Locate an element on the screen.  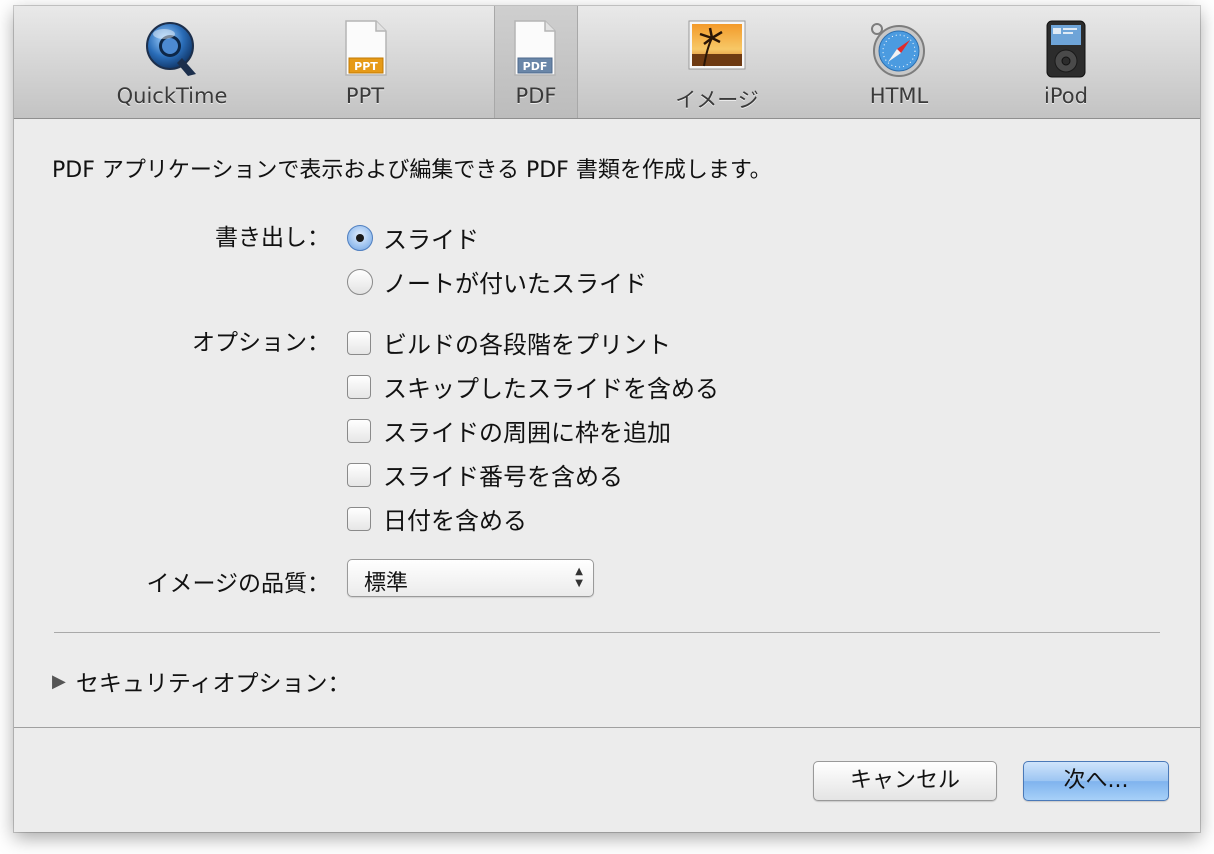
radio-slides: スライド is located at coordinates (413, 237).